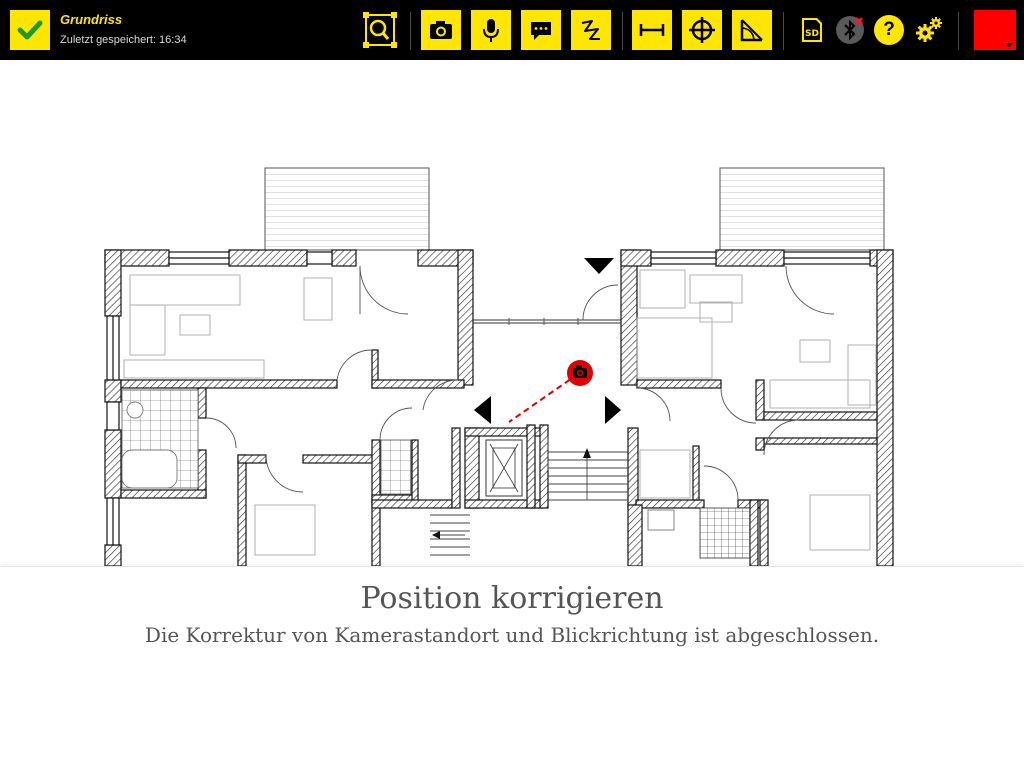 This screenshot has width=1024, height=768. I want to click on microphone-icon, so click(491, 30).